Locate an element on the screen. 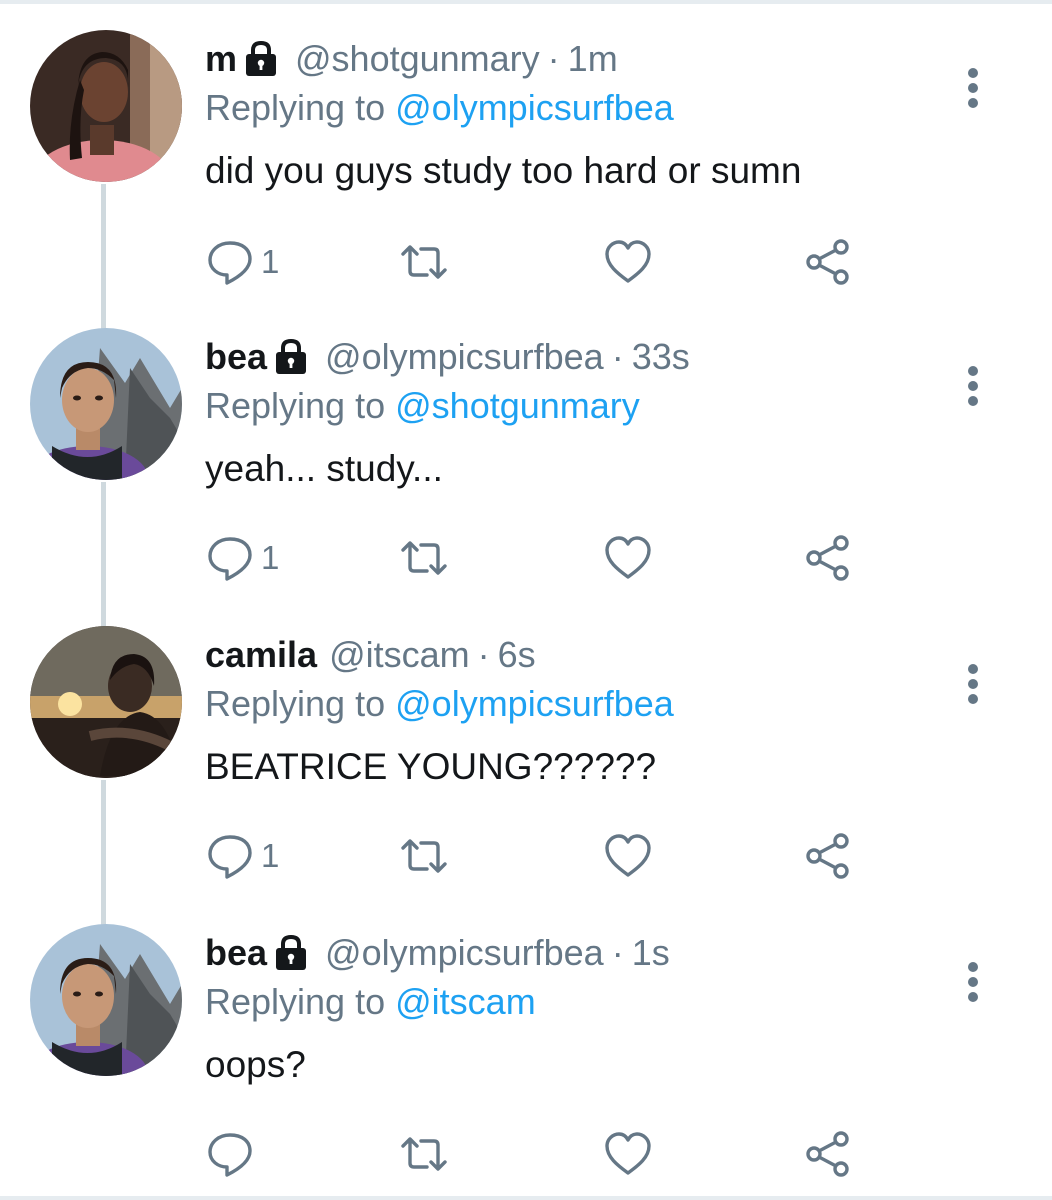  avatar-image-m is located at coordinates (106, 106).